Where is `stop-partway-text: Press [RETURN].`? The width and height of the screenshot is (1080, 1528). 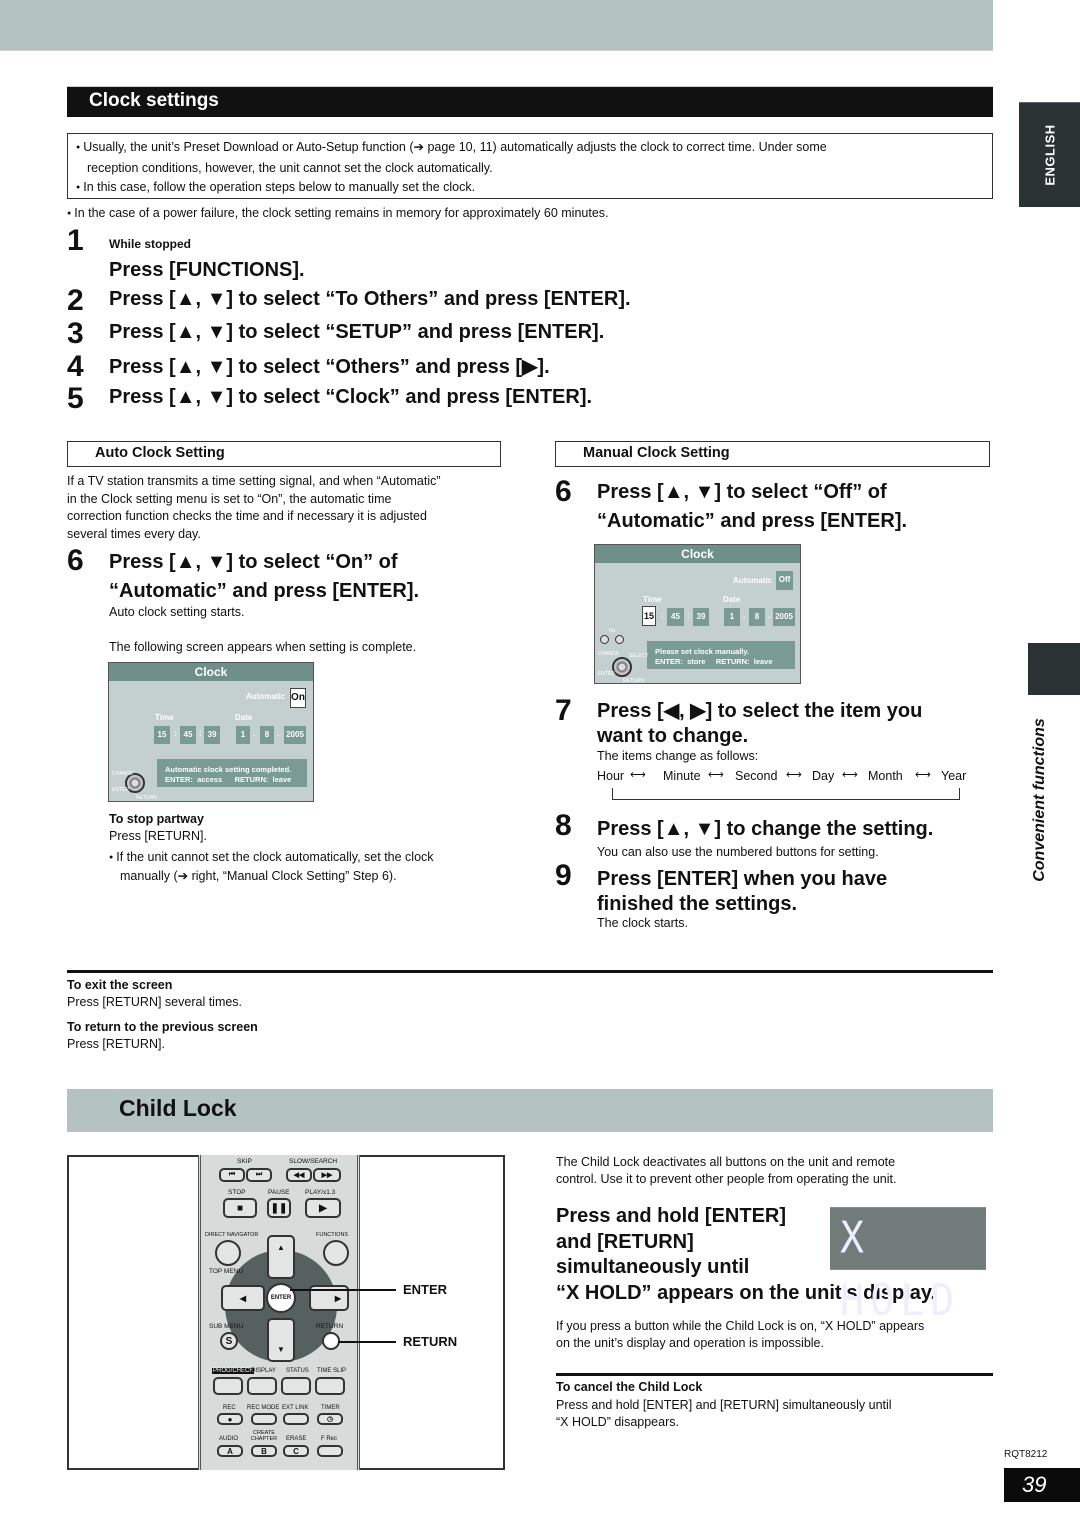
stop-partway-text: Press [RETURN]. is located at coordinates (158, 836).